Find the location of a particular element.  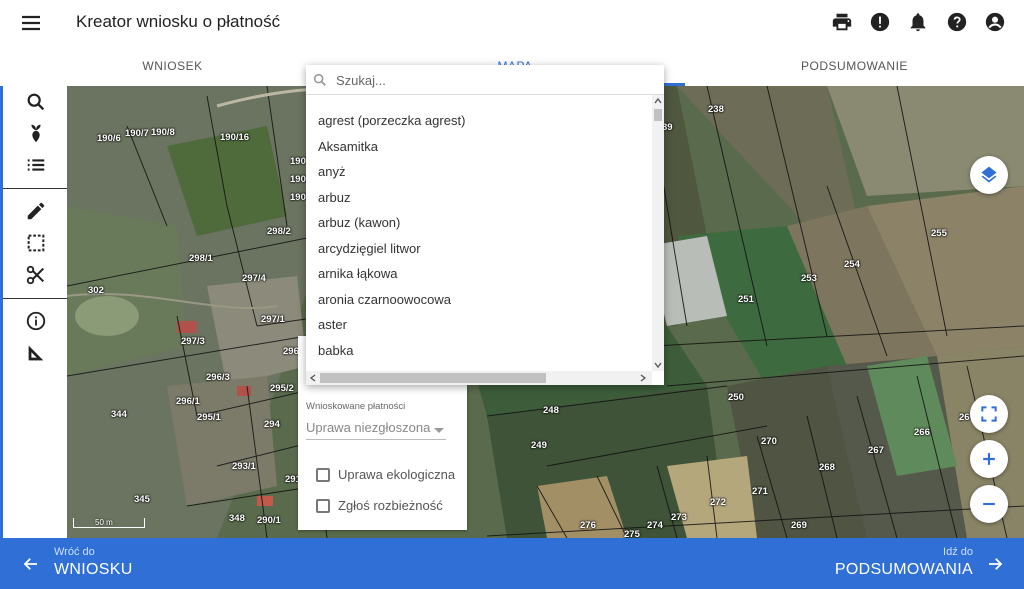

parcel-label: 190/8 is located at coordinates (163, 132).